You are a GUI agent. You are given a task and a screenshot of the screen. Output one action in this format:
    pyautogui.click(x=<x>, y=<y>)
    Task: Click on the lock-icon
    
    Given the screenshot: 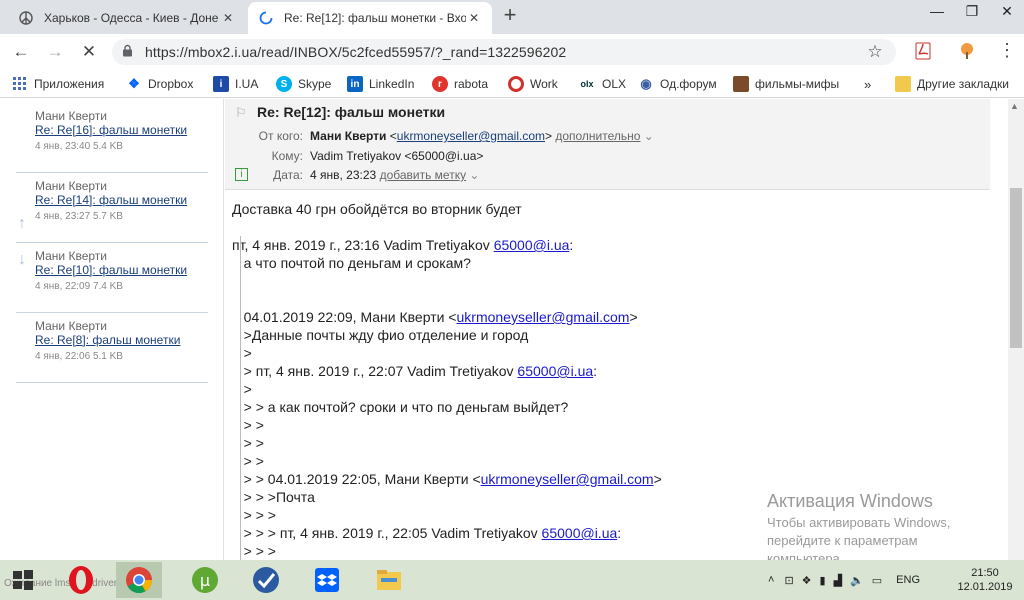 What is the action you would take?
    pyautogui.click(x=129, y=52)
    